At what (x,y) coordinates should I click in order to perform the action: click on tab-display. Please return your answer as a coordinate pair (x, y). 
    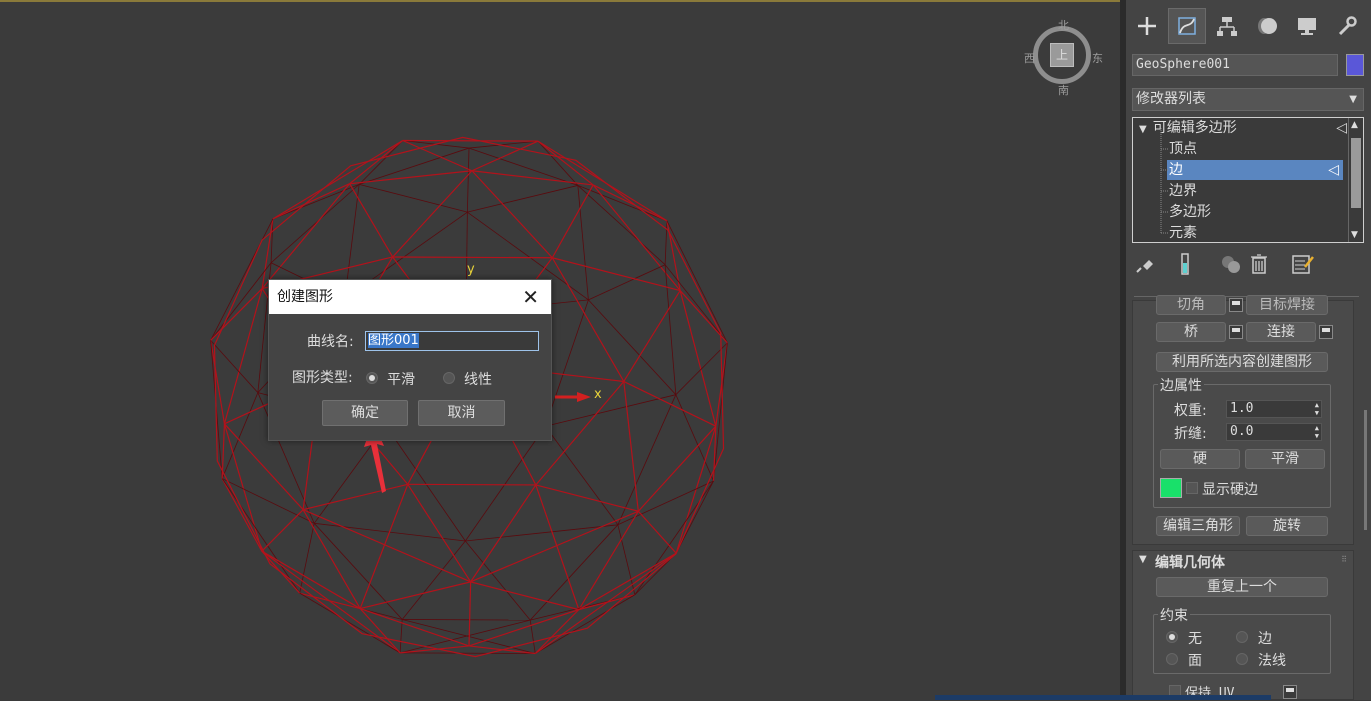
    Looking at the image, I should click on (1307, 26).